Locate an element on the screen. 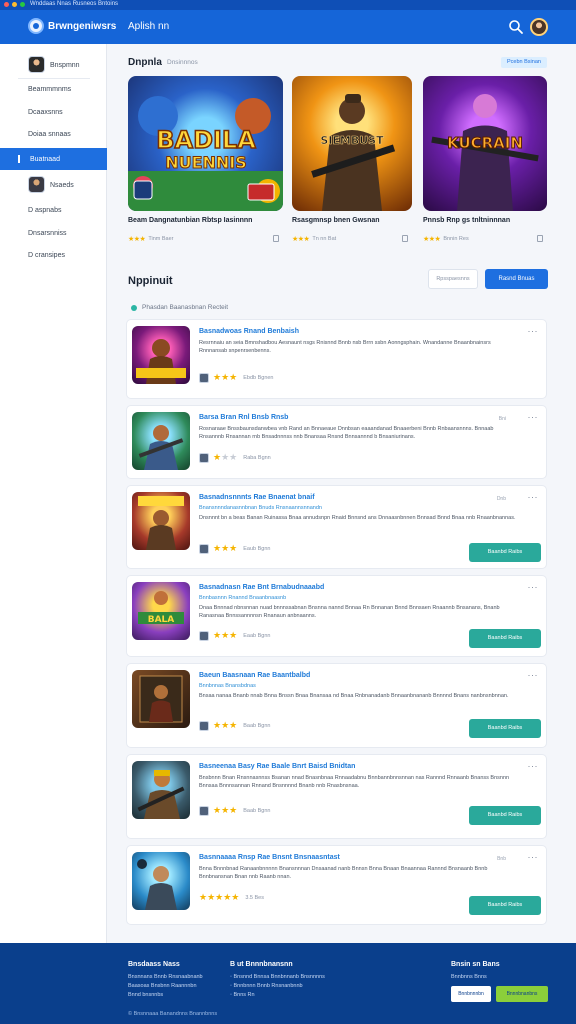  footer-secondary-button: Bnnbnnnbn is located at coordinates (471, 994).